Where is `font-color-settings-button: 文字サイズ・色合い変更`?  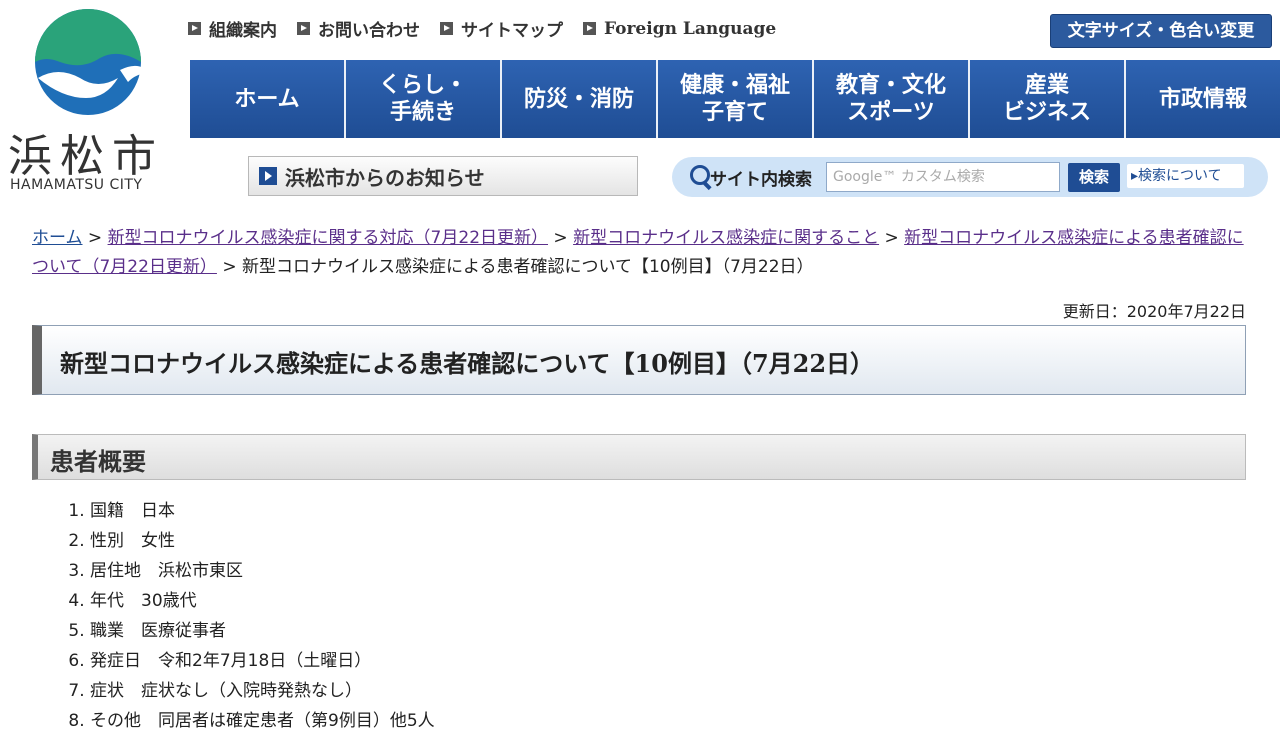 font-color-settings-button: 文字サイズ・色合い変更 is located at coordinates (1161, 31).